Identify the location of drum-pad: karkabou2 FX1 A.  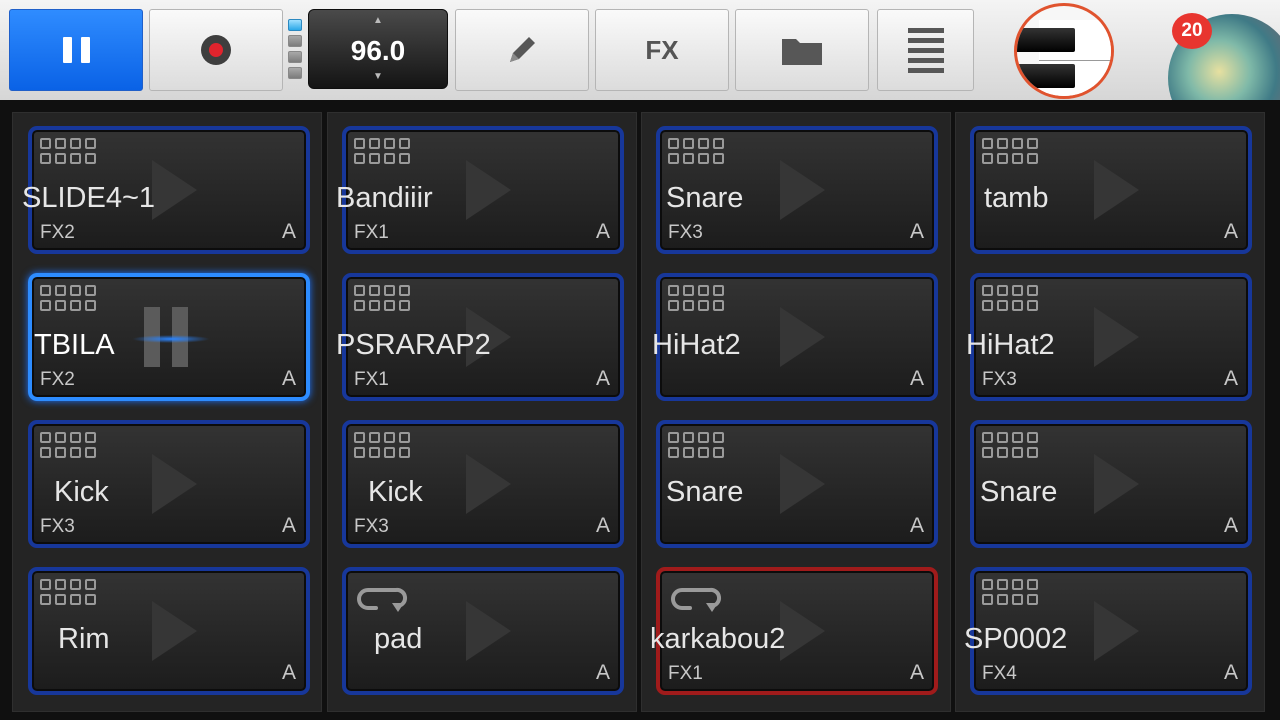
(794, 631).